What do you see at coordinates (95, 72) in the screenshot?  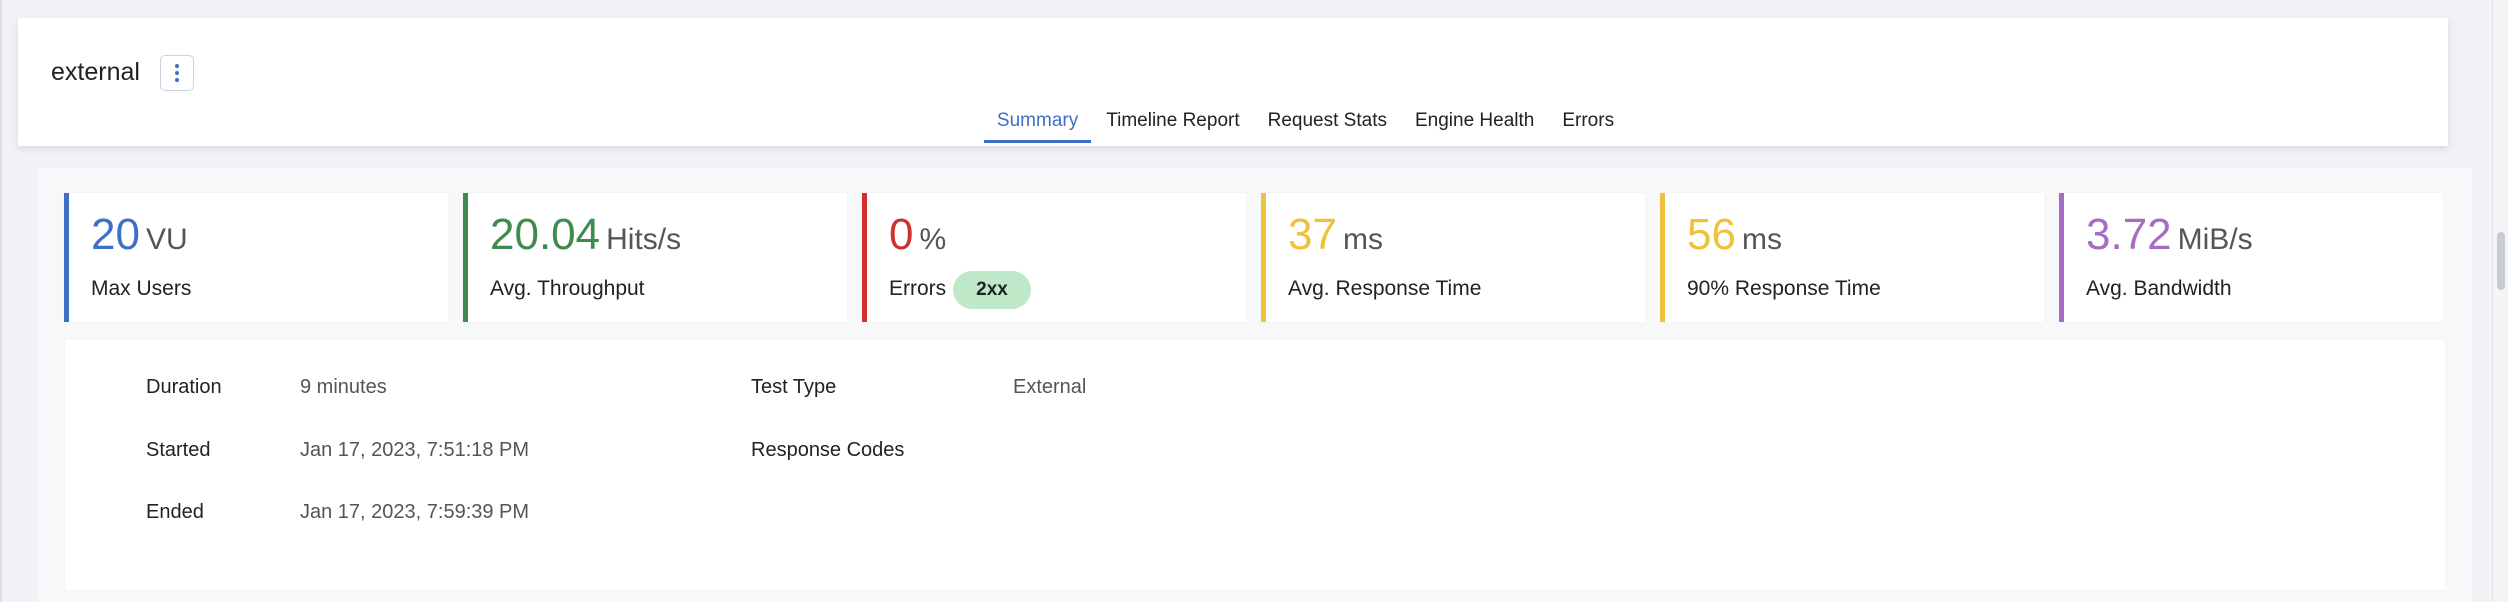 I see `page-title: external` at bounding box center [95, 72].